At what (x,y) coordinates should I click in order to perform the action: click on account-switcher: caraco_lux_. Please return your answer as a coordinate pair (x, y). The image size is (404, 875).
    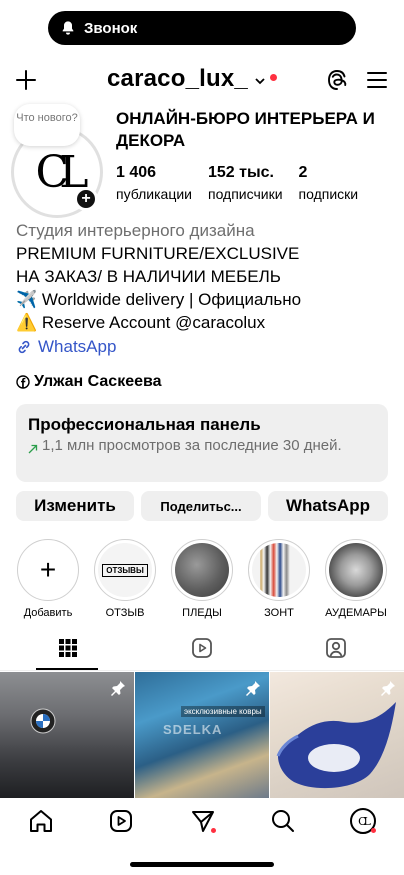
    Looking at the image, I should click on (192, 79).